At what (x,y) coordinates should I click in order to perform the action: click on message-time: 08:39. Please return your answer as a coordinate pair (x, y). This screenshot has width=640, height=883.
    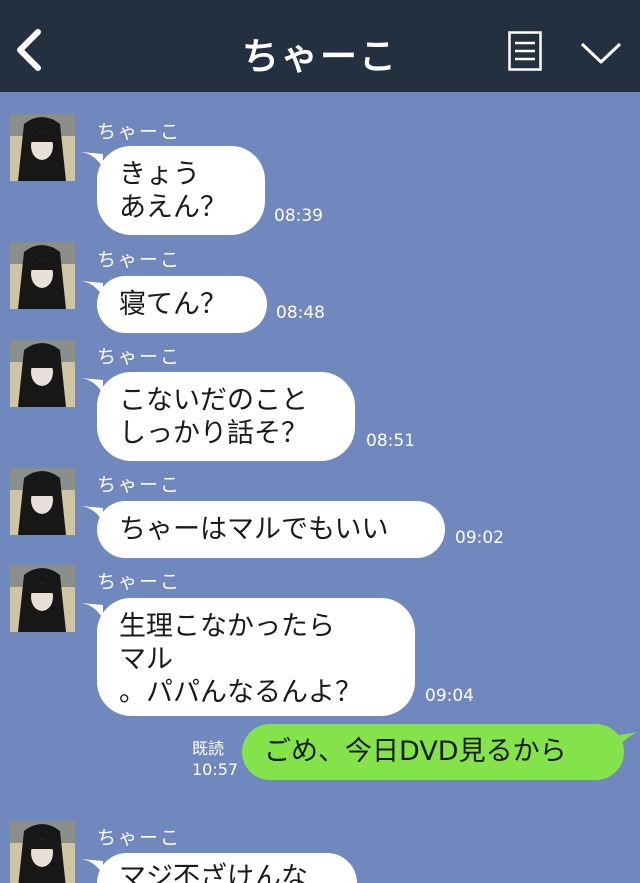
    Looking at the image, I should click on (298, 216).